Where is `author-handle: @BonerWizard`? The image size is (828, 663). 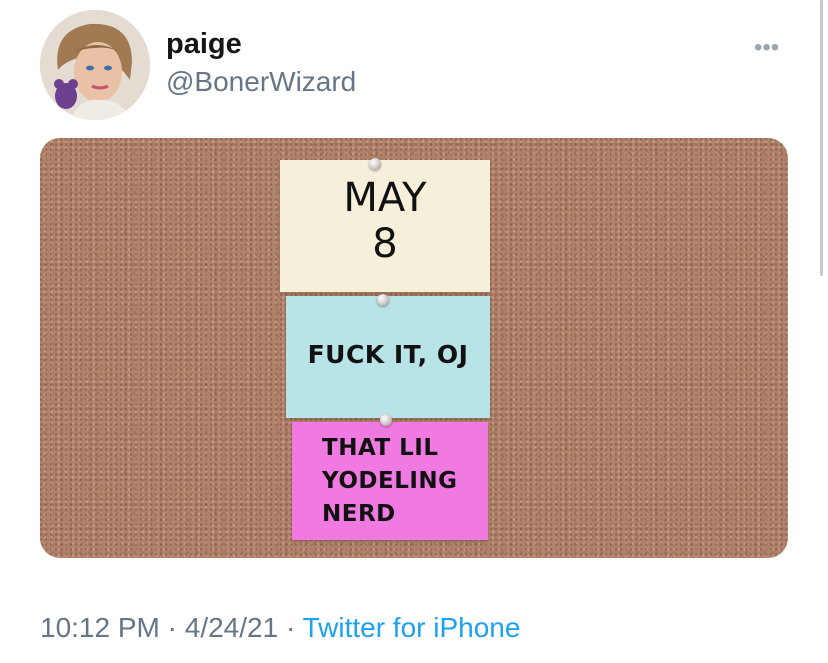
author-handle: @BonerWizard is located at coordinates (261, 82).